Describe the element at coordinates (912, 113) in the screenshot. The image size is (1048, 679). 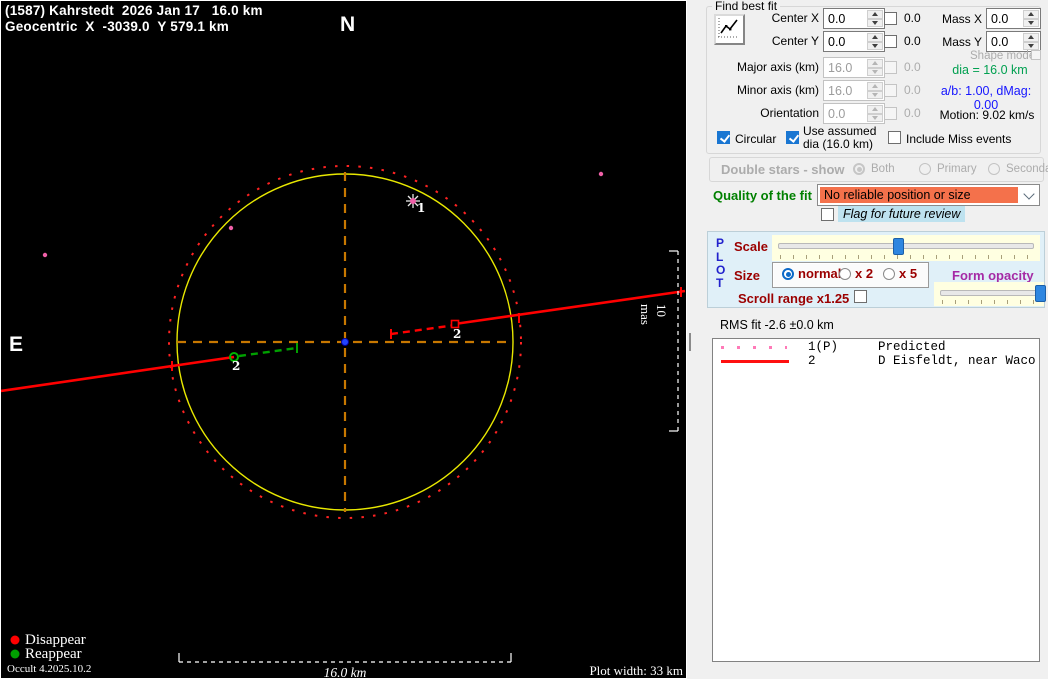
I see `orientation-alt-value: 0.0` at that location.